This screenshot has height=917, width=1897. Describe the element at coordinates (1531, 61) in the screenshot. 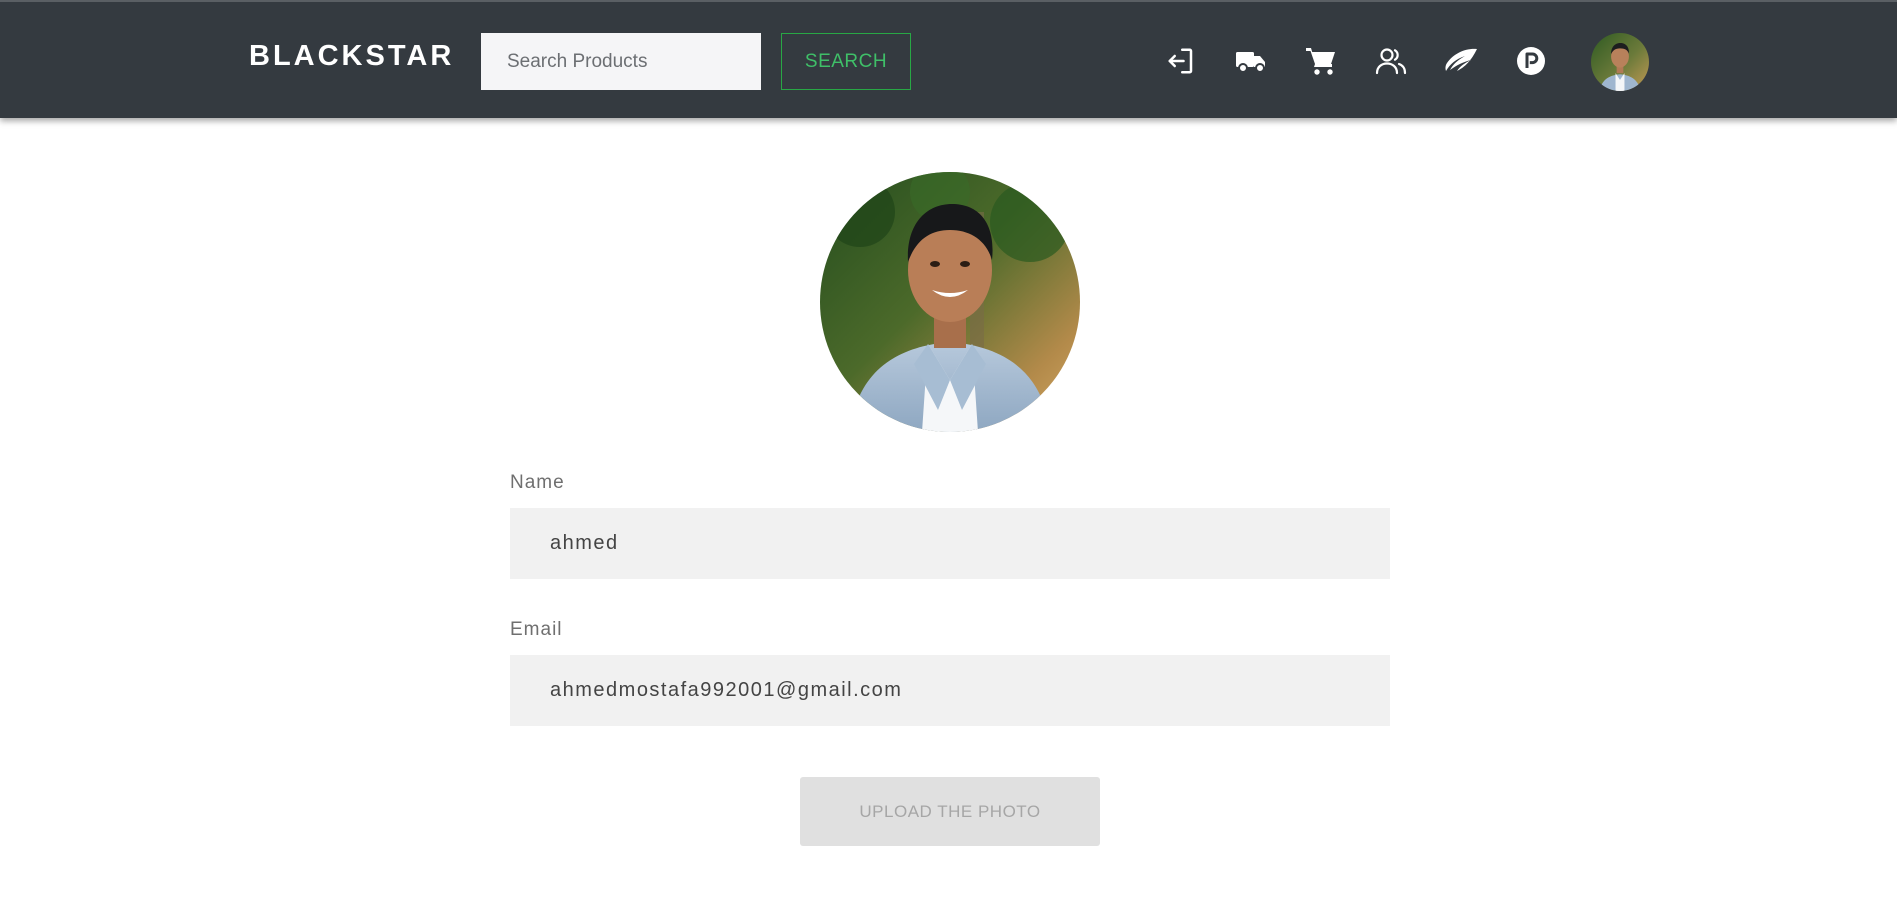

I see `parking-icon` at that location.